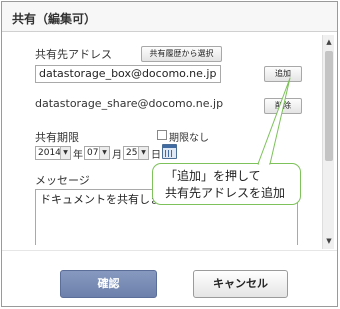 This screenshot has height=309, width=340. What do you see at coordinates (225, 193) in the screenshot?
I see `callout-text-line2: 共有先アドレスを追加` at bounding box center [225, 193].